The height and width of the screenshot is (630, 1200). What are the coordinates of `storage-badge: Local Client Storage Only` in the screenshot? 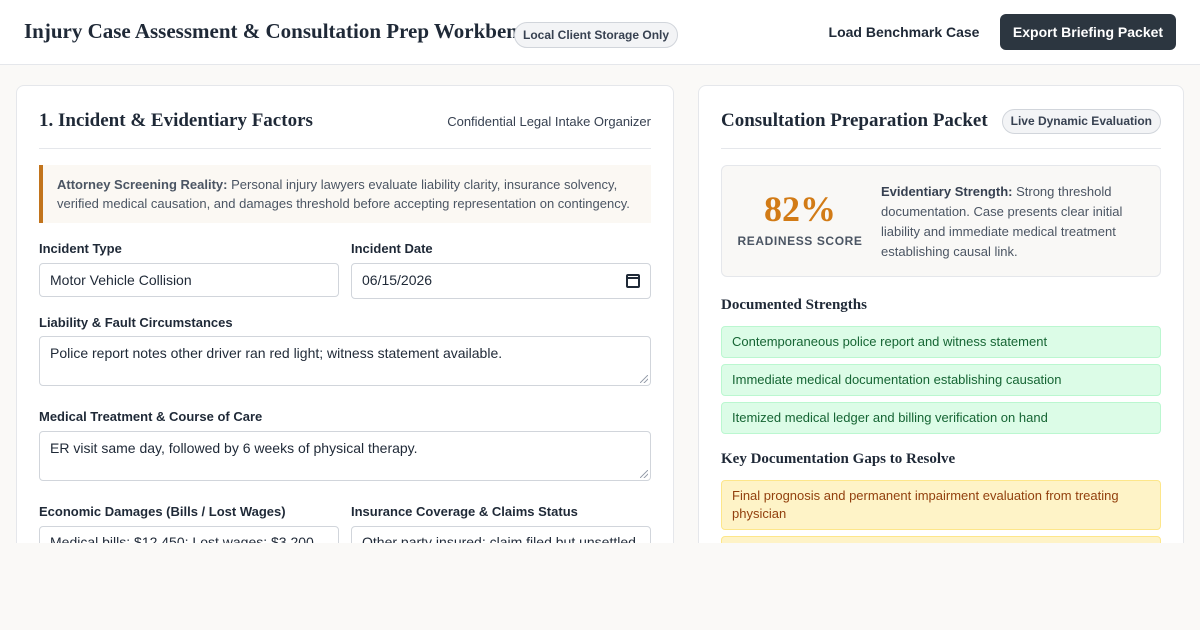 It's located at (596, 35).